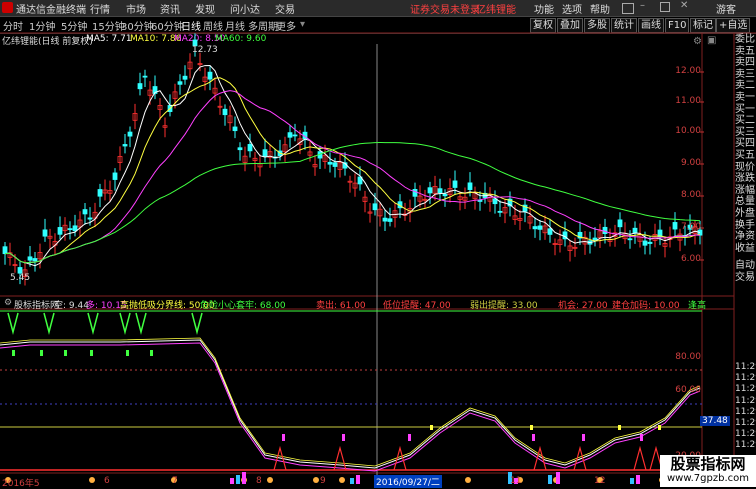  Describe the element at coordinates (697, 306) in the screenshot. I see `ind-fenggao: 逢高` at that location.